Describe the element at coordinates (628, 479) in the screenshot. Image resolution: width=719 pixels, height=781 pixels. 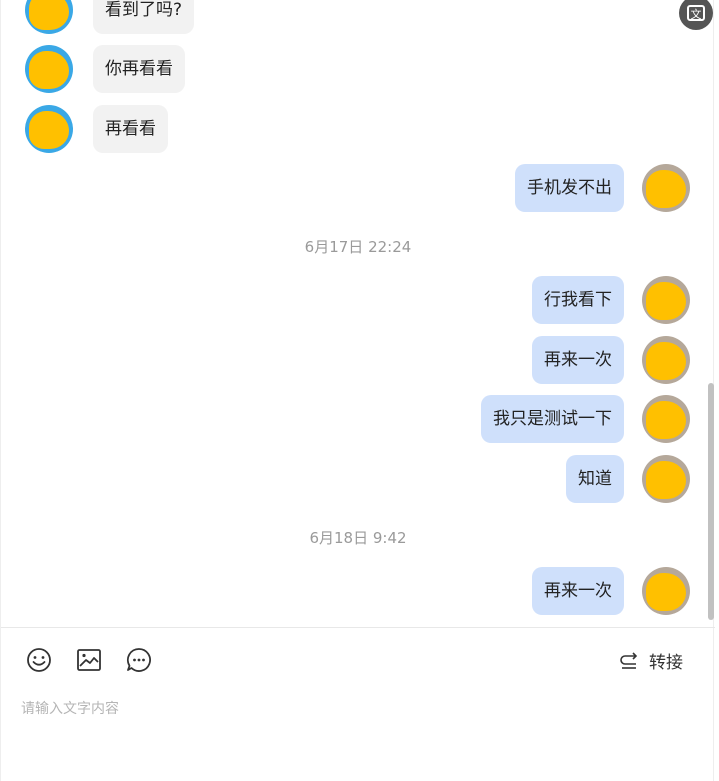
I see `message-row: 知道` at that location.